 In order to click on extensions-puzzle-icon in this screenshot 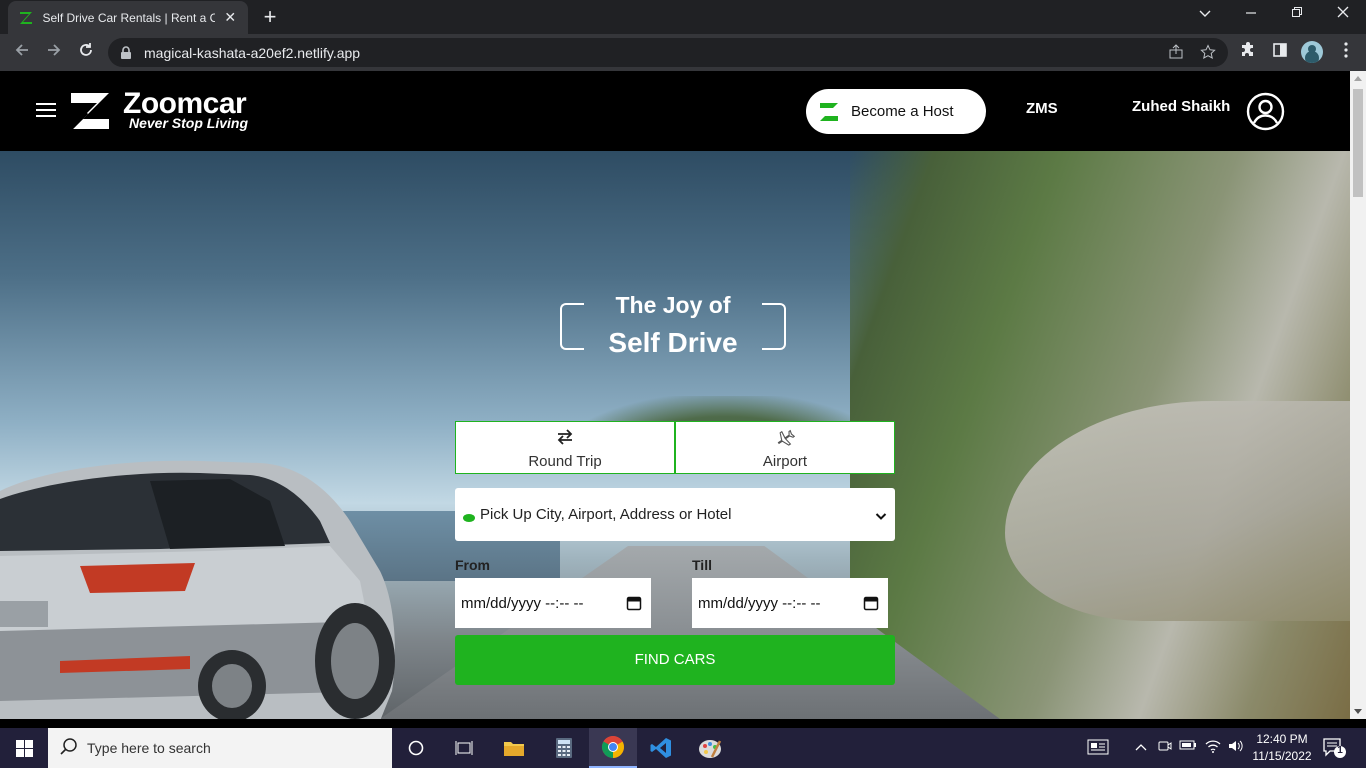, I will do `click(1248, 52)`.